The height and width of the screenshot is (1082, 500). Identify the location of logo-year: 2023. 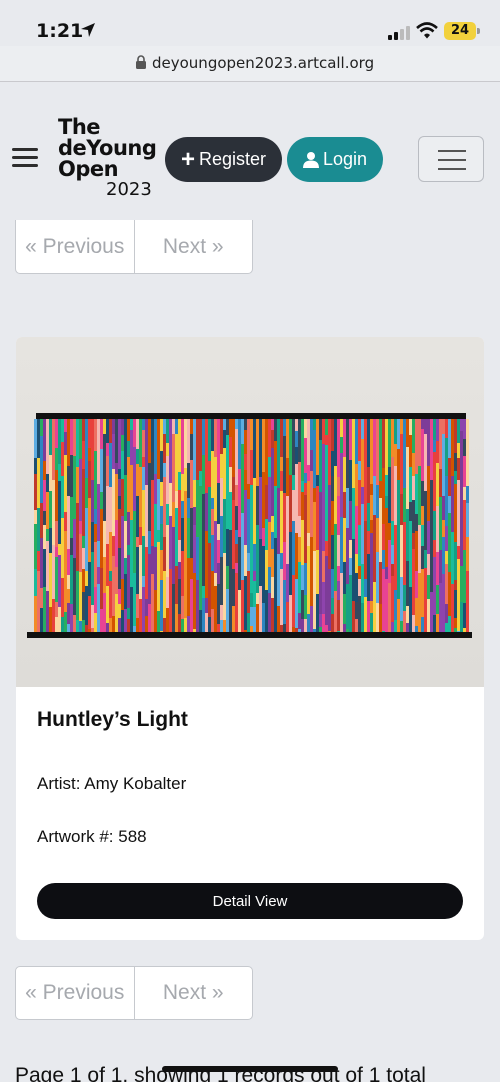
(129, 189).